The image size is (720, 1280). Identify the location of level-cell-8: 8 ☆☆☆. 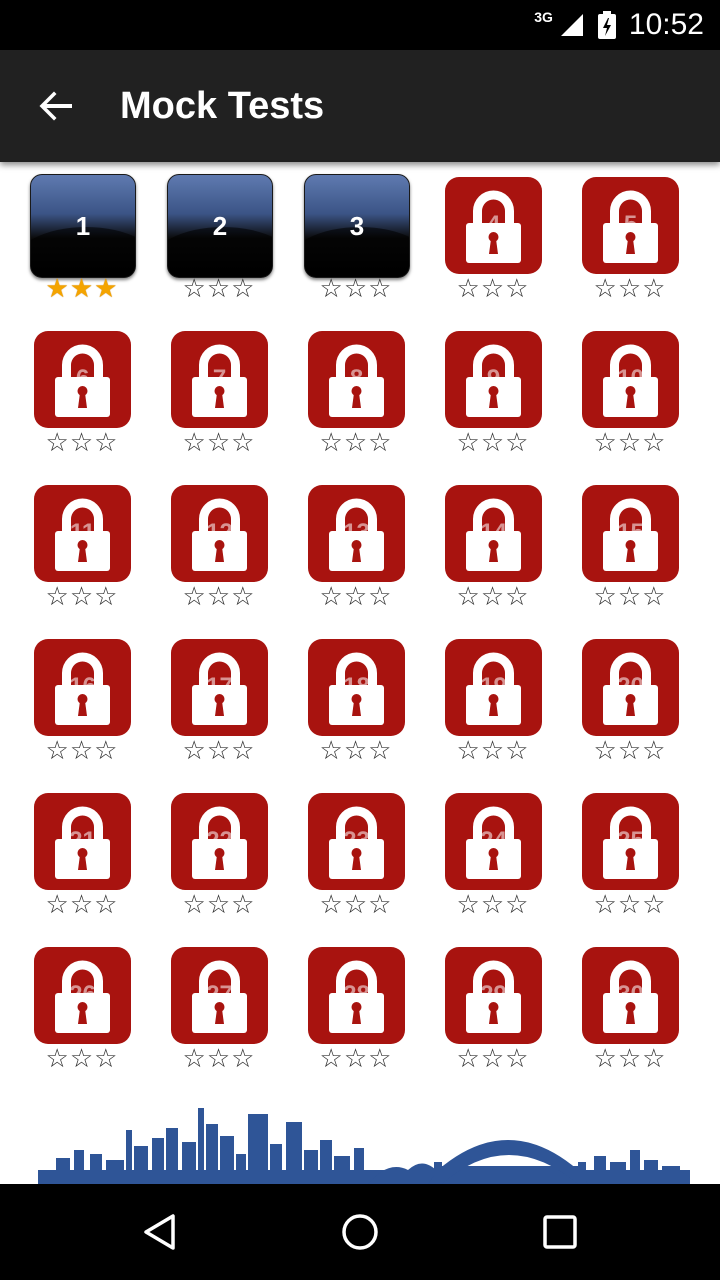
(362, 391).